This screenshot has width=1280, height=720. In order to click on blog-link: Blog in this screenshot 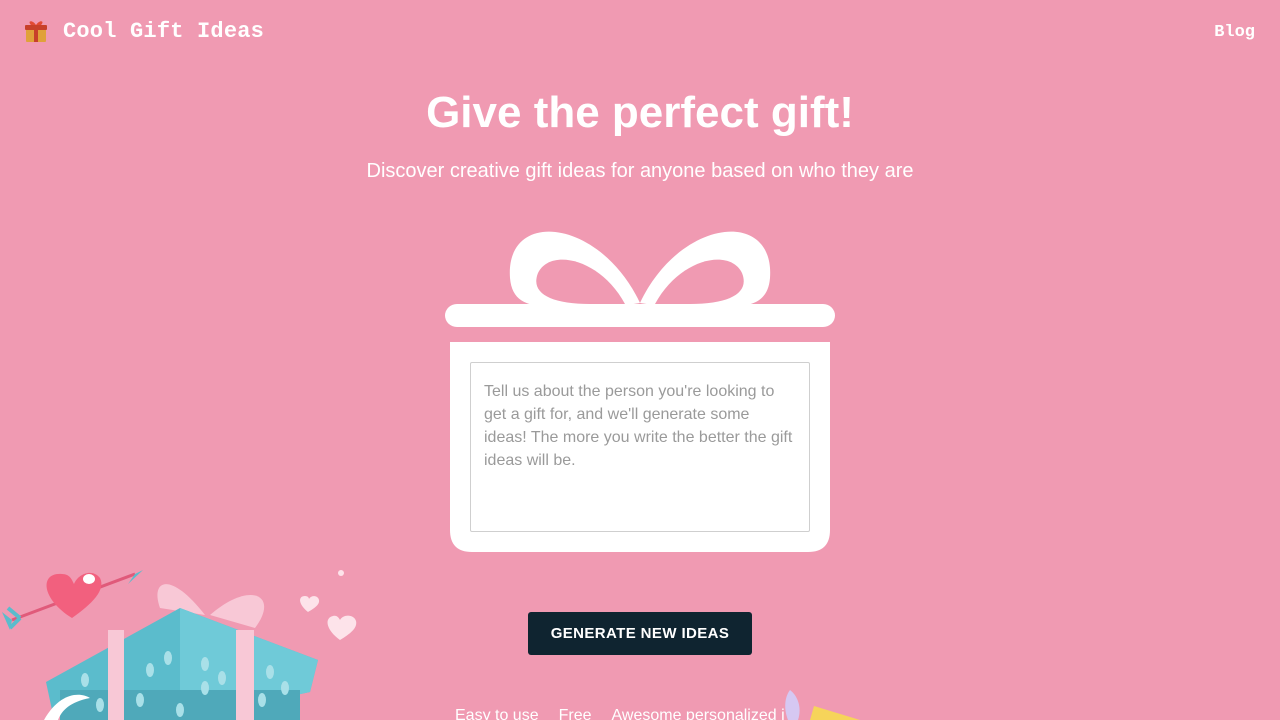, I will do `click(1234, 32)`.